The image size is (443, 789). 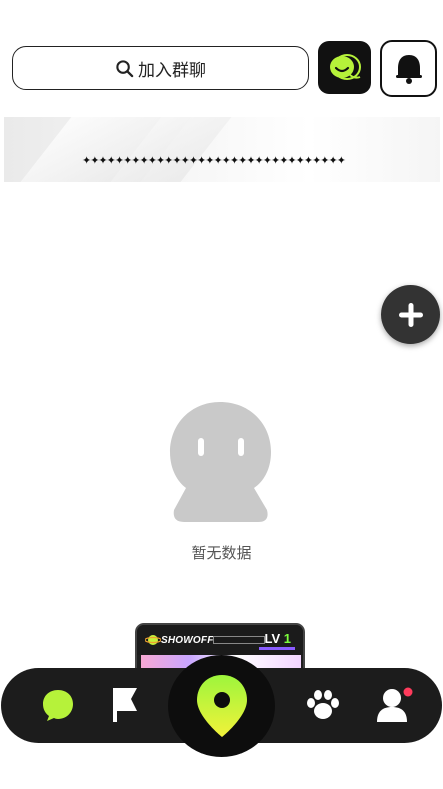 I want to click on chat-app-button, so click(x=344, y=67).